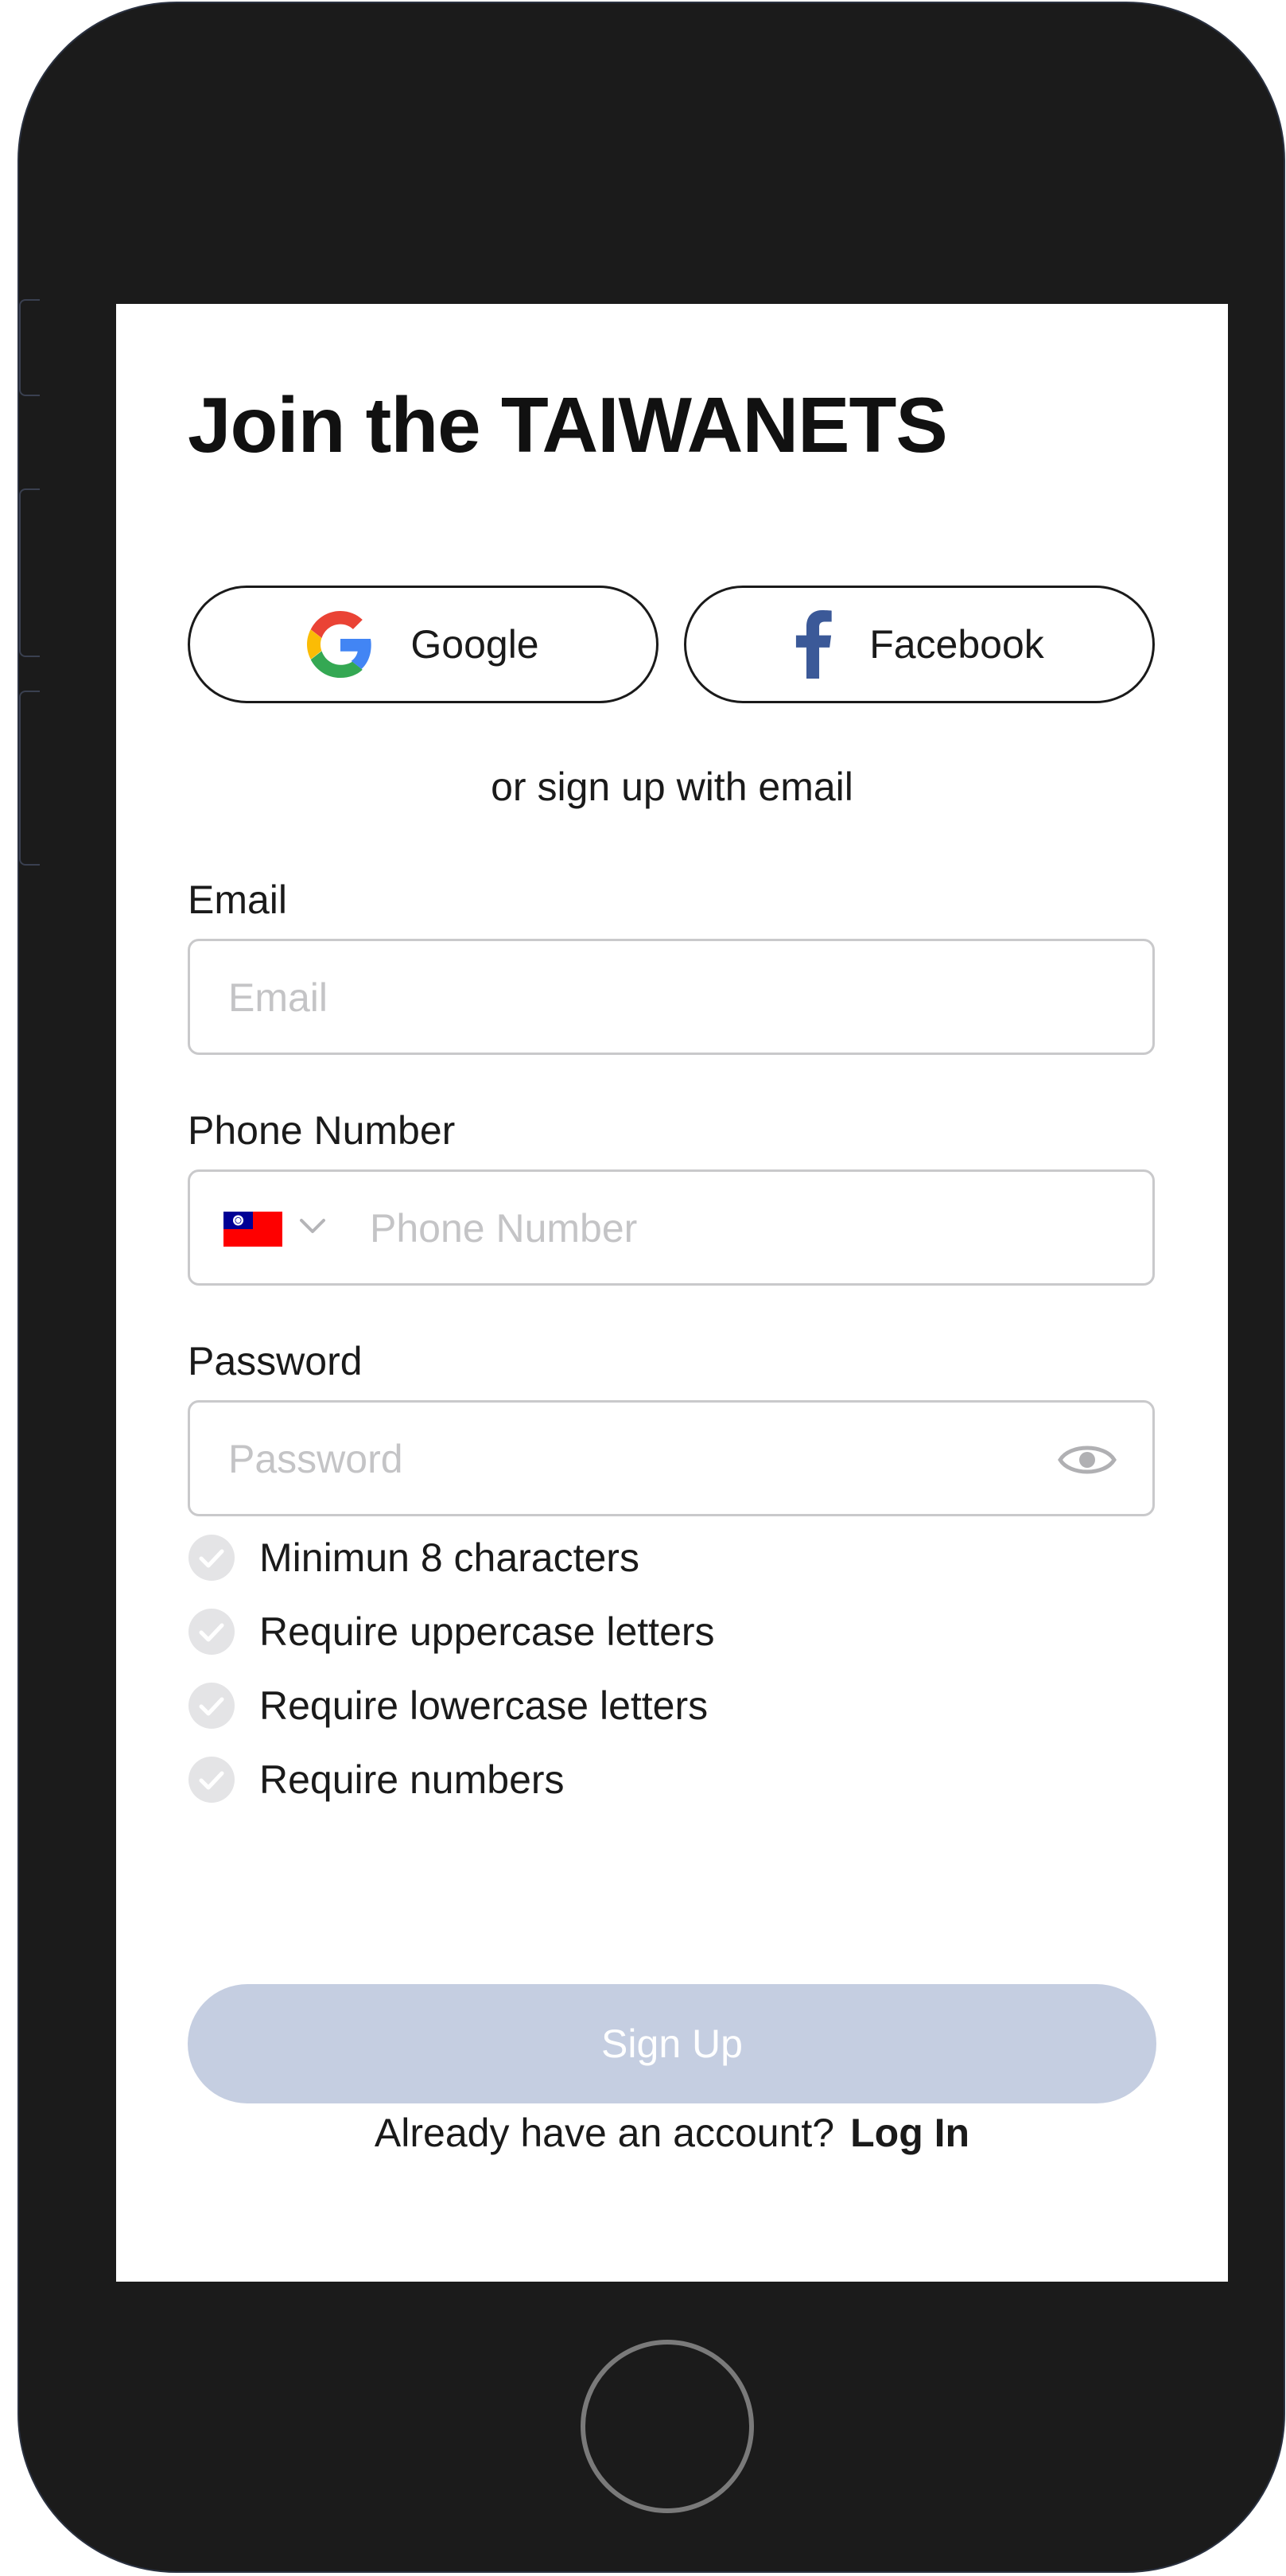  What do you see at coordinates (672, 2044) in the screenshot?
I see `sign-up-button: Sign Up` at bounding box center [672, 2044].